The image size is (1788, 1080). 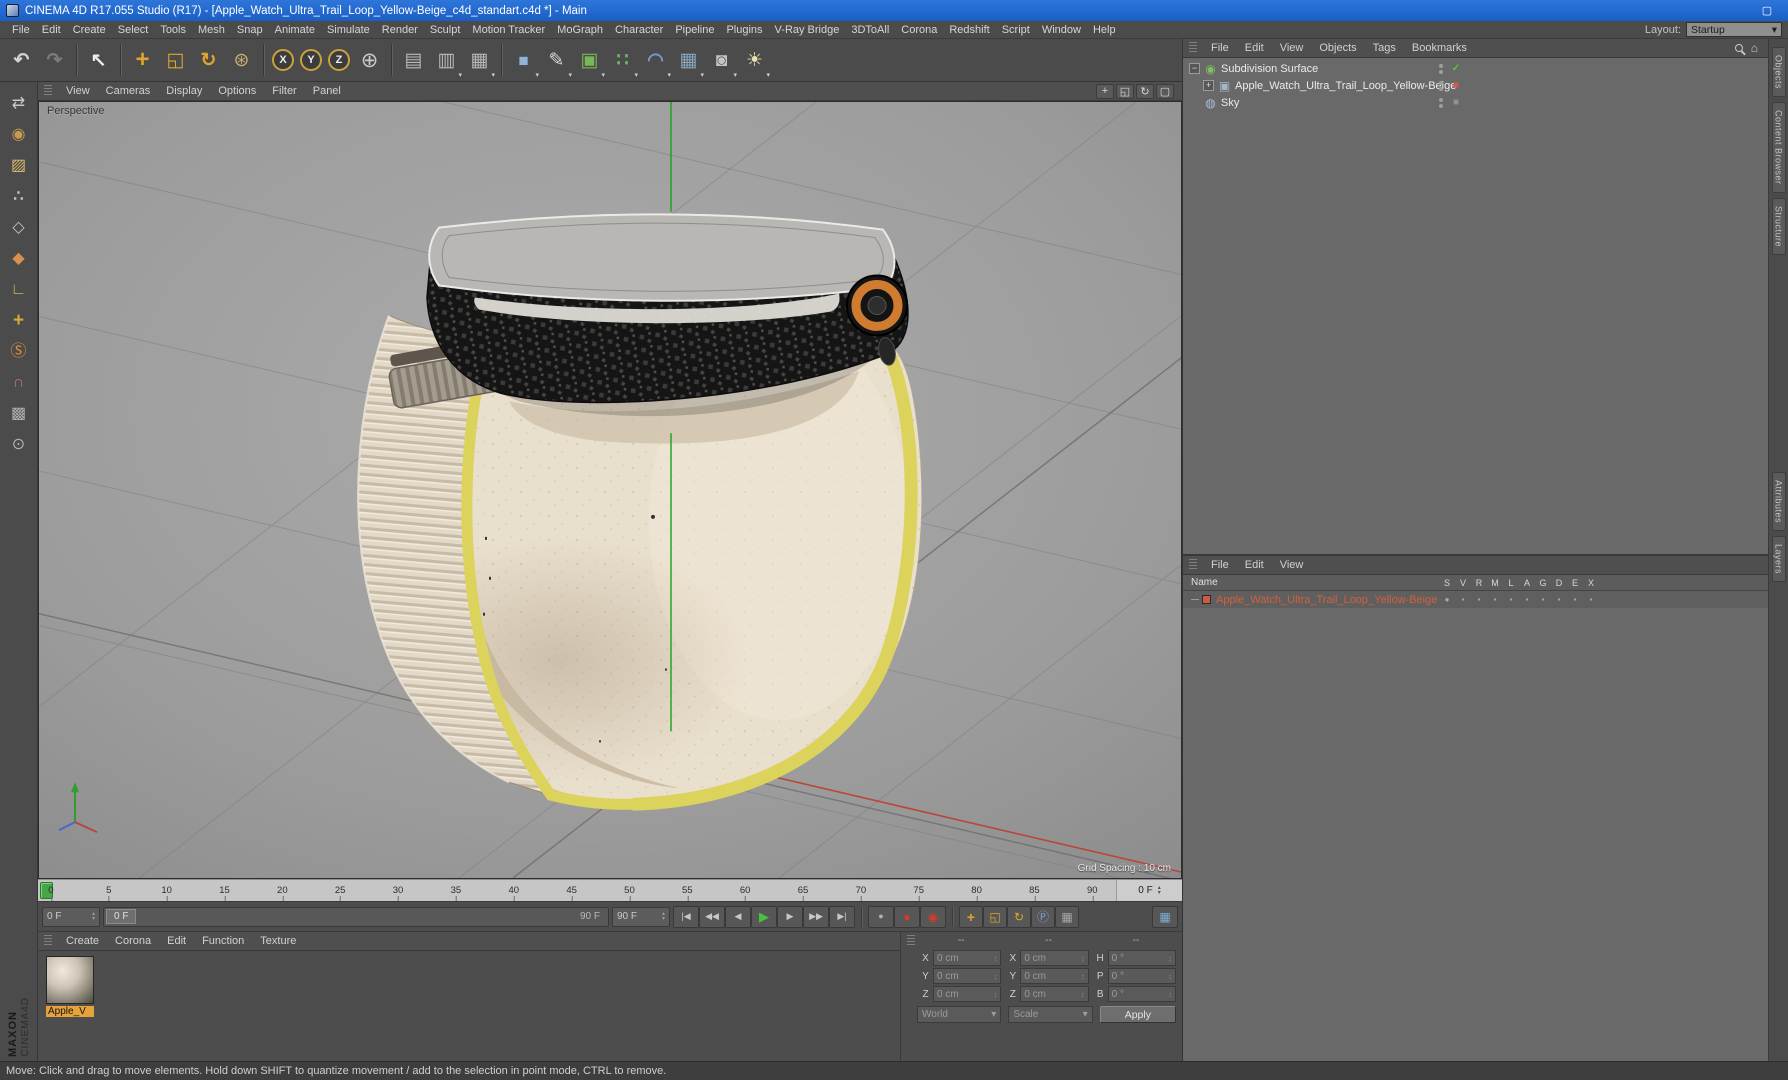 What do you see at coordinates (1230, 103) in the screenshot?
I see `object-name-label: Sky` at bounding box center [1230, 103].